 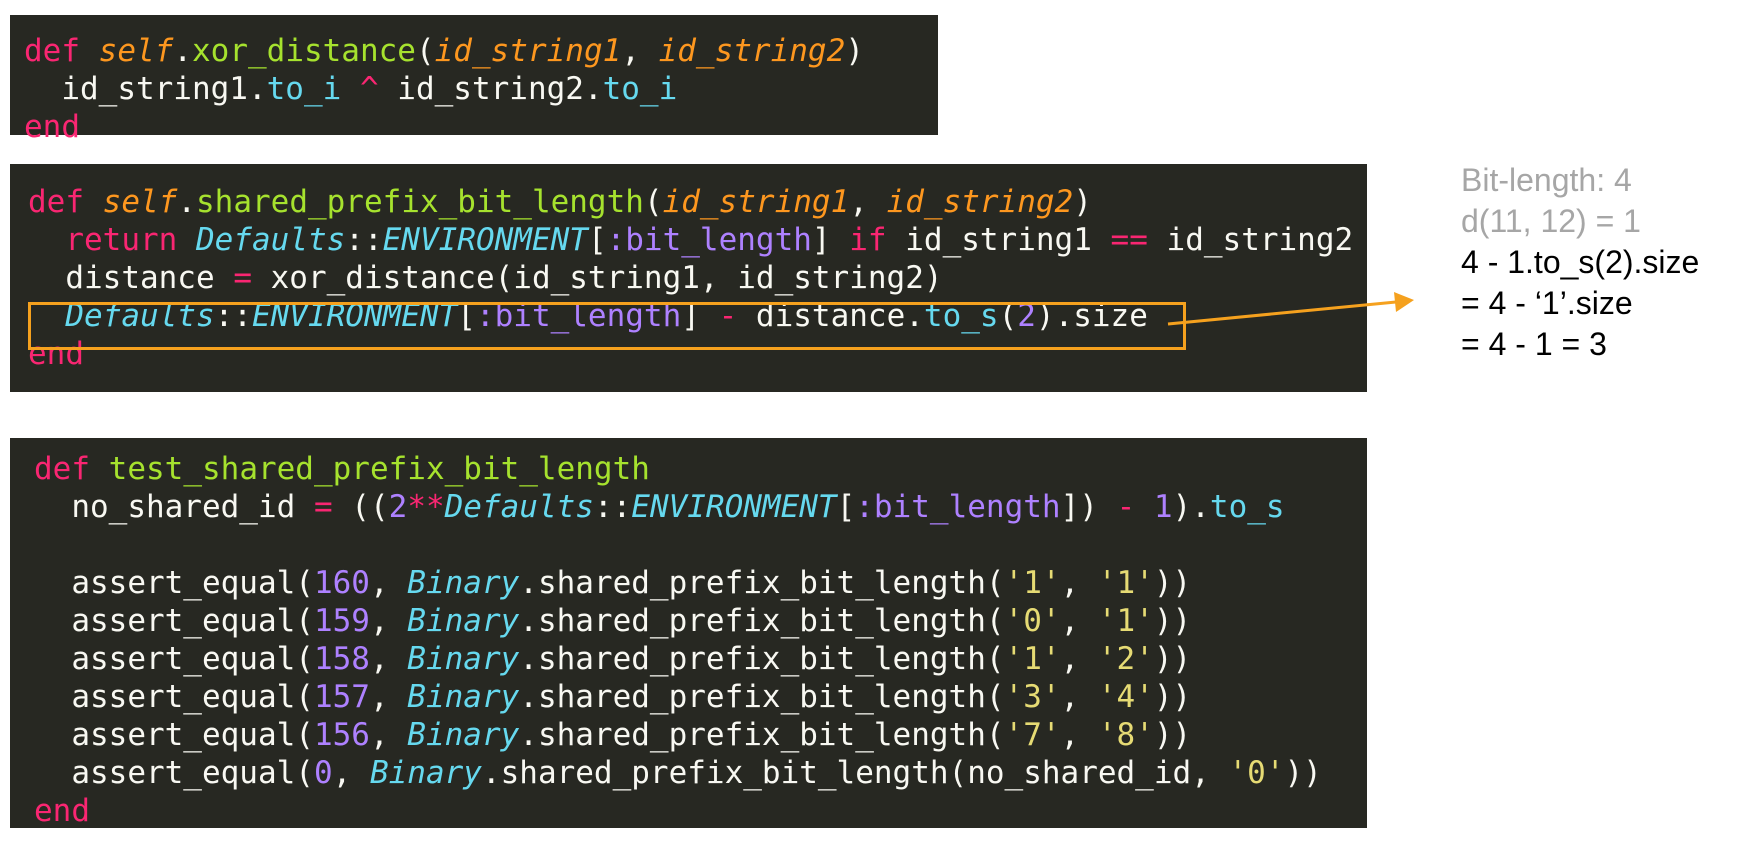 What do you see at coordinates (1547, 303) in the screenshot?
I see `calc-step-2: = 4 - ‘1’.size` at bounding box center [1547, 303].